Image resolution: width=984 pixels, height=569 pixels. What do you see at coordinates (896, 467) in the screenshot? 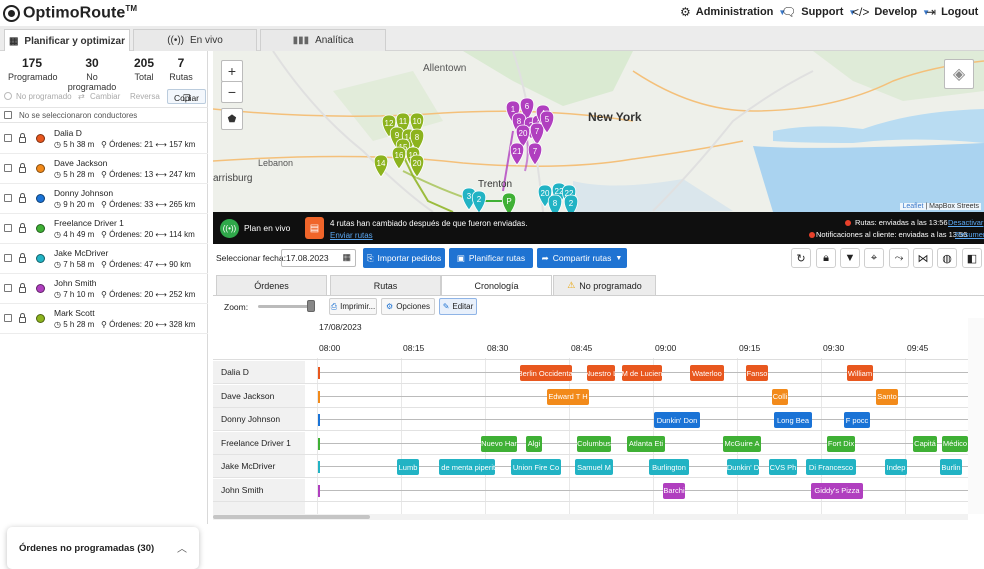
I see `timeline-stop: Indep` at bounding box center [896, 467].